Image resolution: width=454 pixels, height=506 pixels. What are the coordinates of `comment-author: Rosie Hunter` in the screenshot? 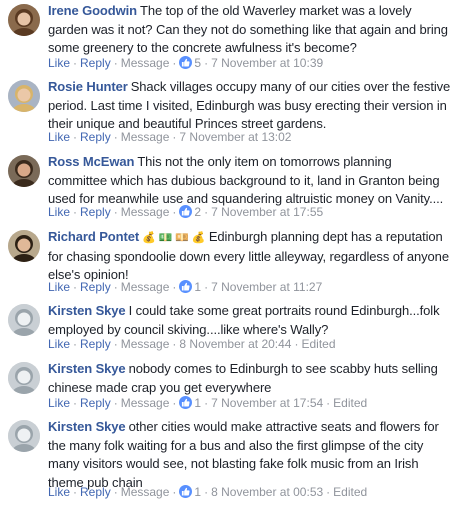 It's located at (88, 86).